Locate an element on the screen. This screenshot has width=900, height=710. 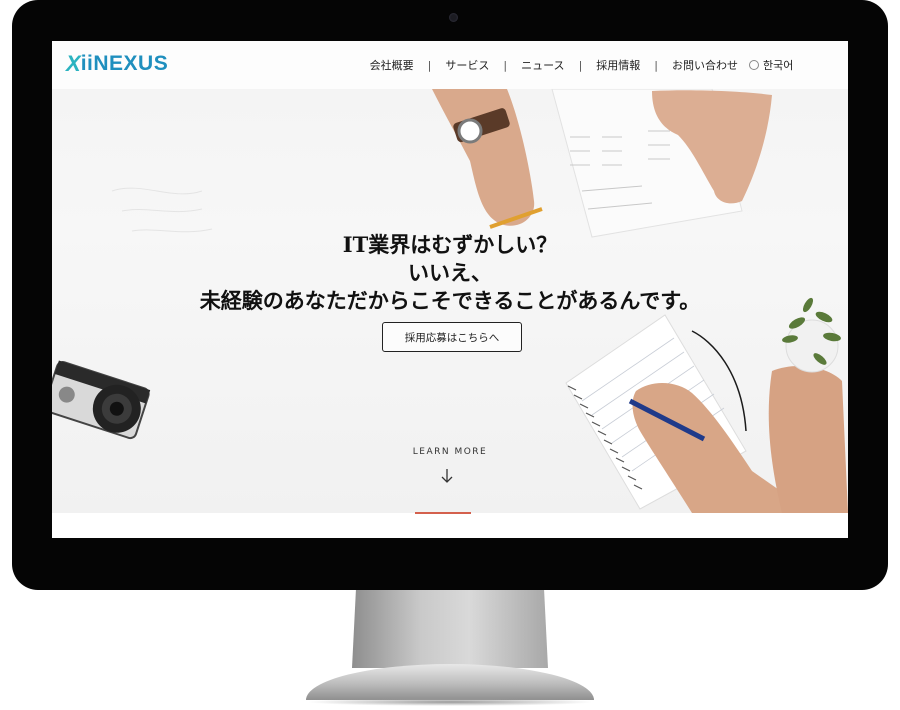
globe-icon is located at coordinates (754, 65).